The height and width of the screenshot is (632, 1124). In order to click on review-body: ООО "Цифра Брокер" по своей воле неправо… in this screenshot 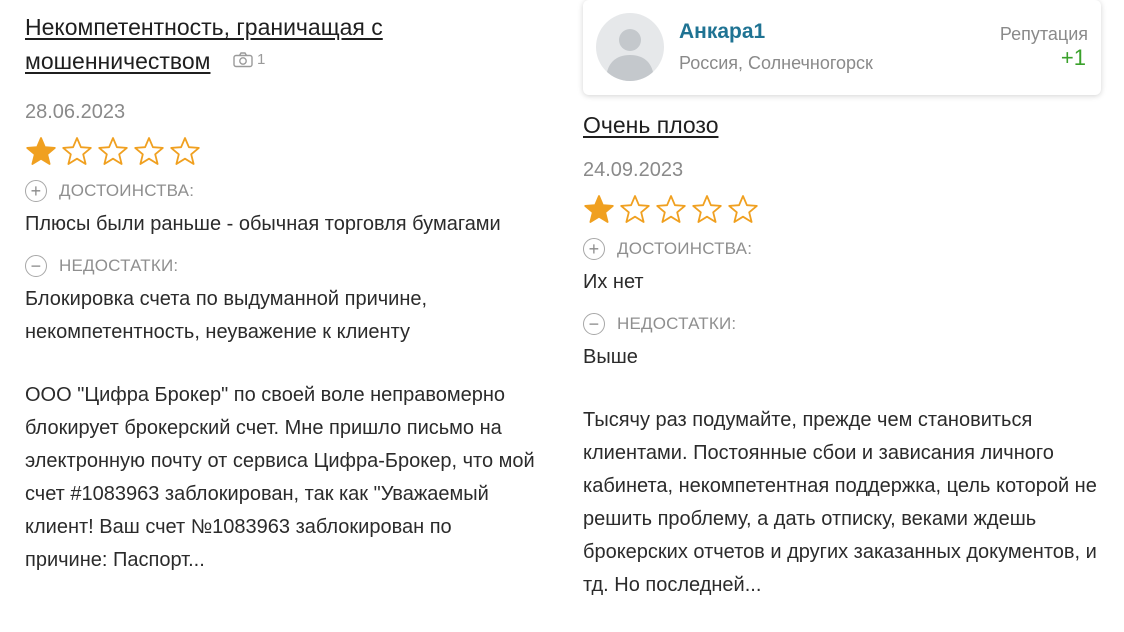, I will do `click(280, 477)`.